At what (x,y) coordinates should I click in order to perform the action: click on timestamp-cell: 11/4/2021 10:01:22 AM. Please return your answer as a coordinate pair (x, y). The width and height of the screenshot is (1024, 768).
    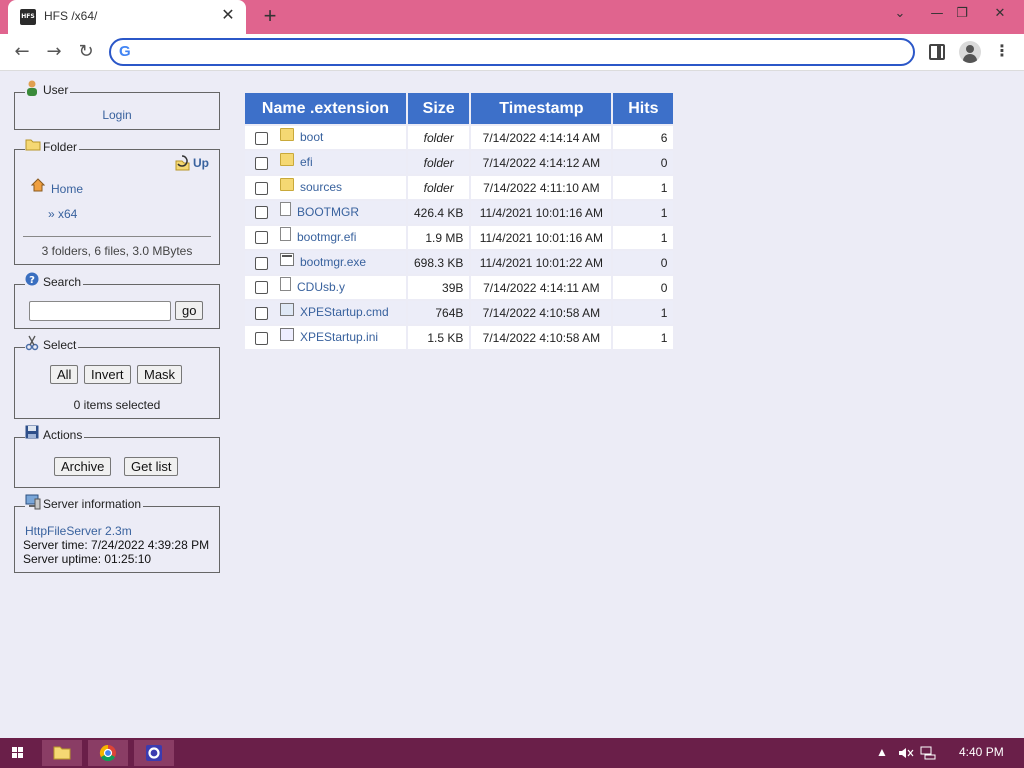
    Looking at the image, I should click on (541, 262).